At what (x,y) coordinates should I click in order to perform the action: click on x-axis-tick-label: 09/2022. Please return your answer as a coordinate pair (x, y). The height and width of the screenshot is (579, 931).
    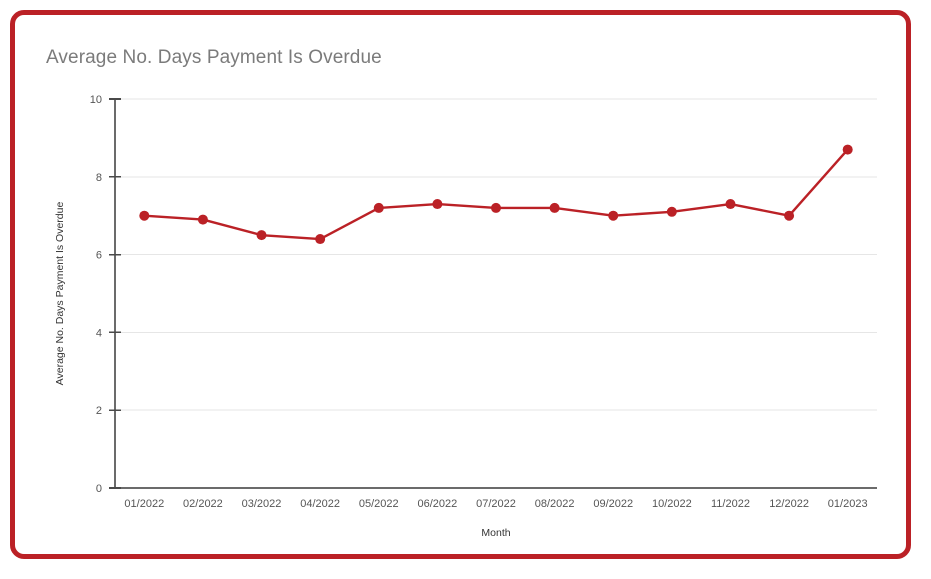
    Looking at the image, I should click on (613, 504).